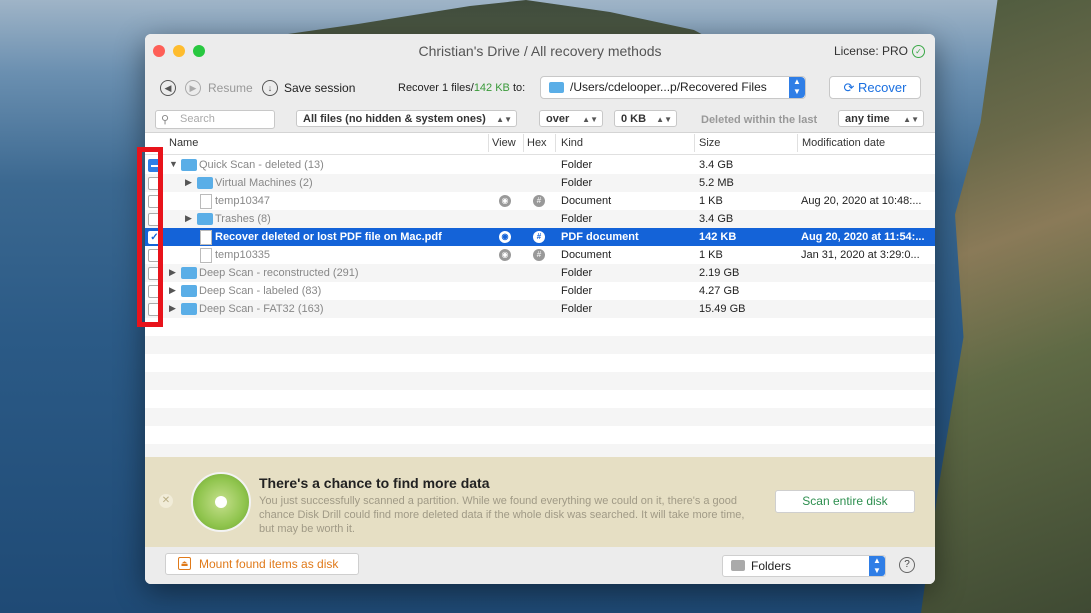 This screenshot has width=1091, height=613. I want to click on help-button: ?, so click(907, 565).